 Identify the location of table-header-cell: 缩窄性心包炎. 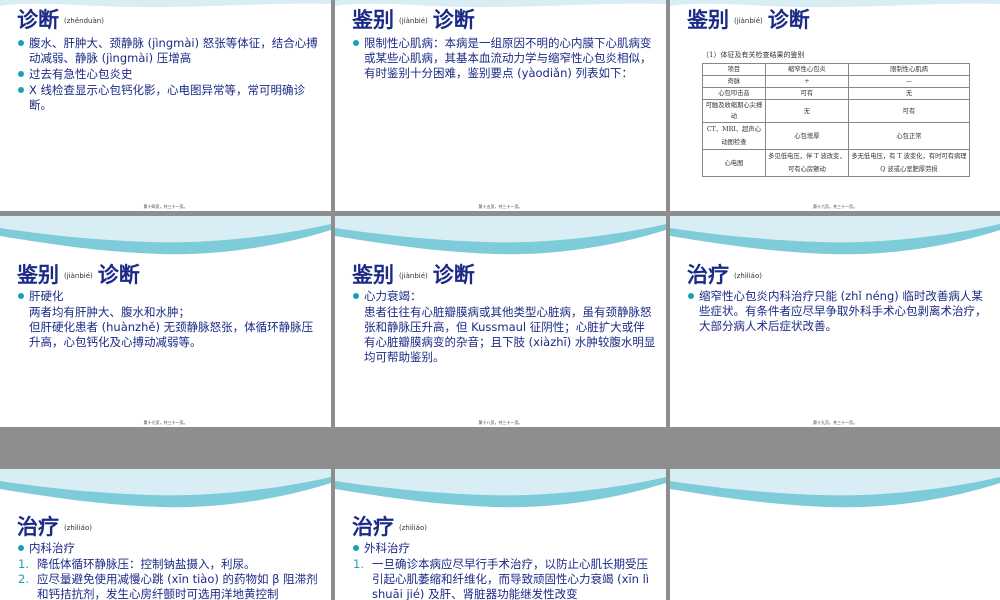
(806, 69).